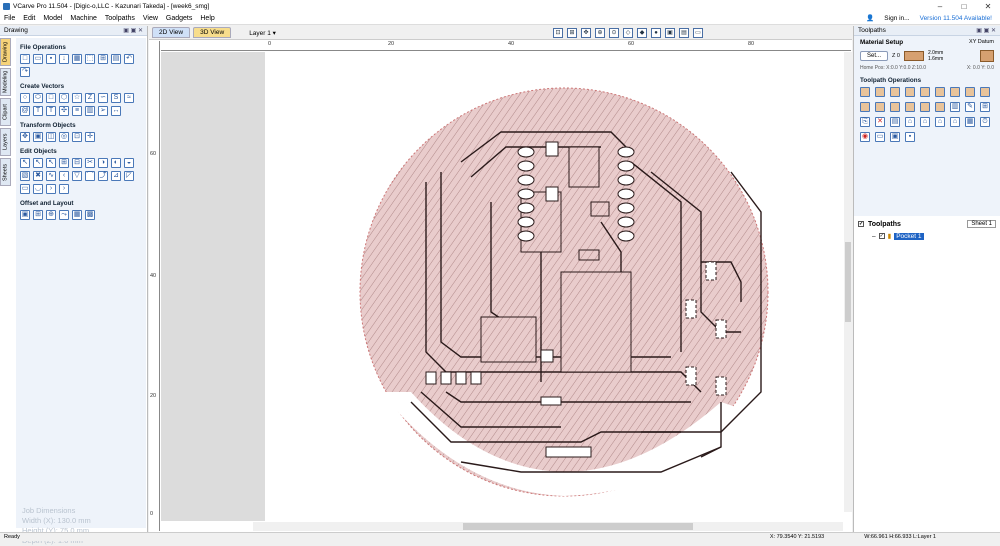 This screenshot has height=546, width=1000. What do you see at coordinates (51, 59) in the screenshot?
I see `save-icon: ▪` at bounding box center [51, 59].